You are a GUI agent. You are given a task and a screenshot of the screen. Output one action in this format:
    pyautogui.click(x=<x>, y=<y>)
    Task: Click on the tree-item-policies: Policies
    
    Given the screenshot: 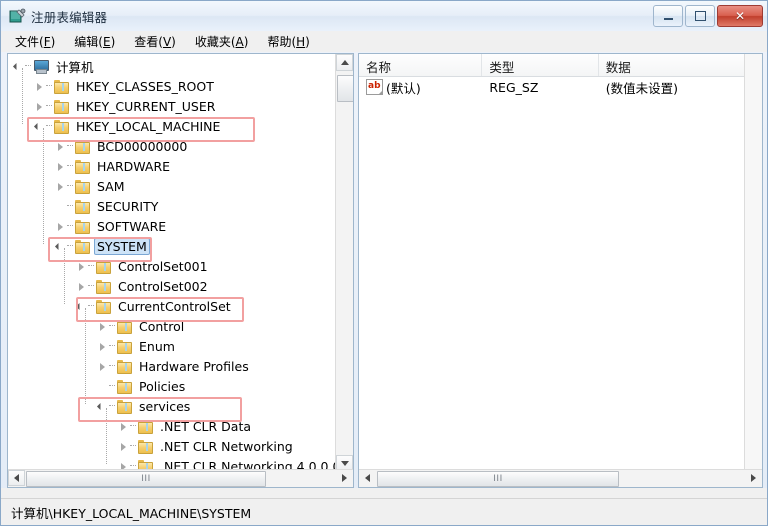 What is the action you would take?
    pyautogui.click(x=142, y=386)
    